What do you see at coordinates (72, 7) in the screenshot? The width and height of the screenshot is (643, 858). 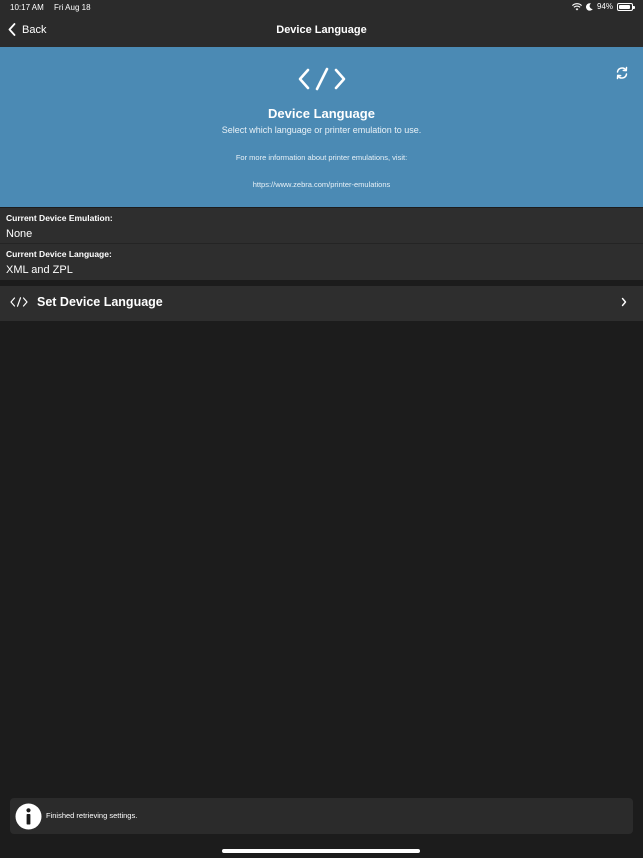 I see `status-date: Fri Aug 18` at bounding box center [72, 7].